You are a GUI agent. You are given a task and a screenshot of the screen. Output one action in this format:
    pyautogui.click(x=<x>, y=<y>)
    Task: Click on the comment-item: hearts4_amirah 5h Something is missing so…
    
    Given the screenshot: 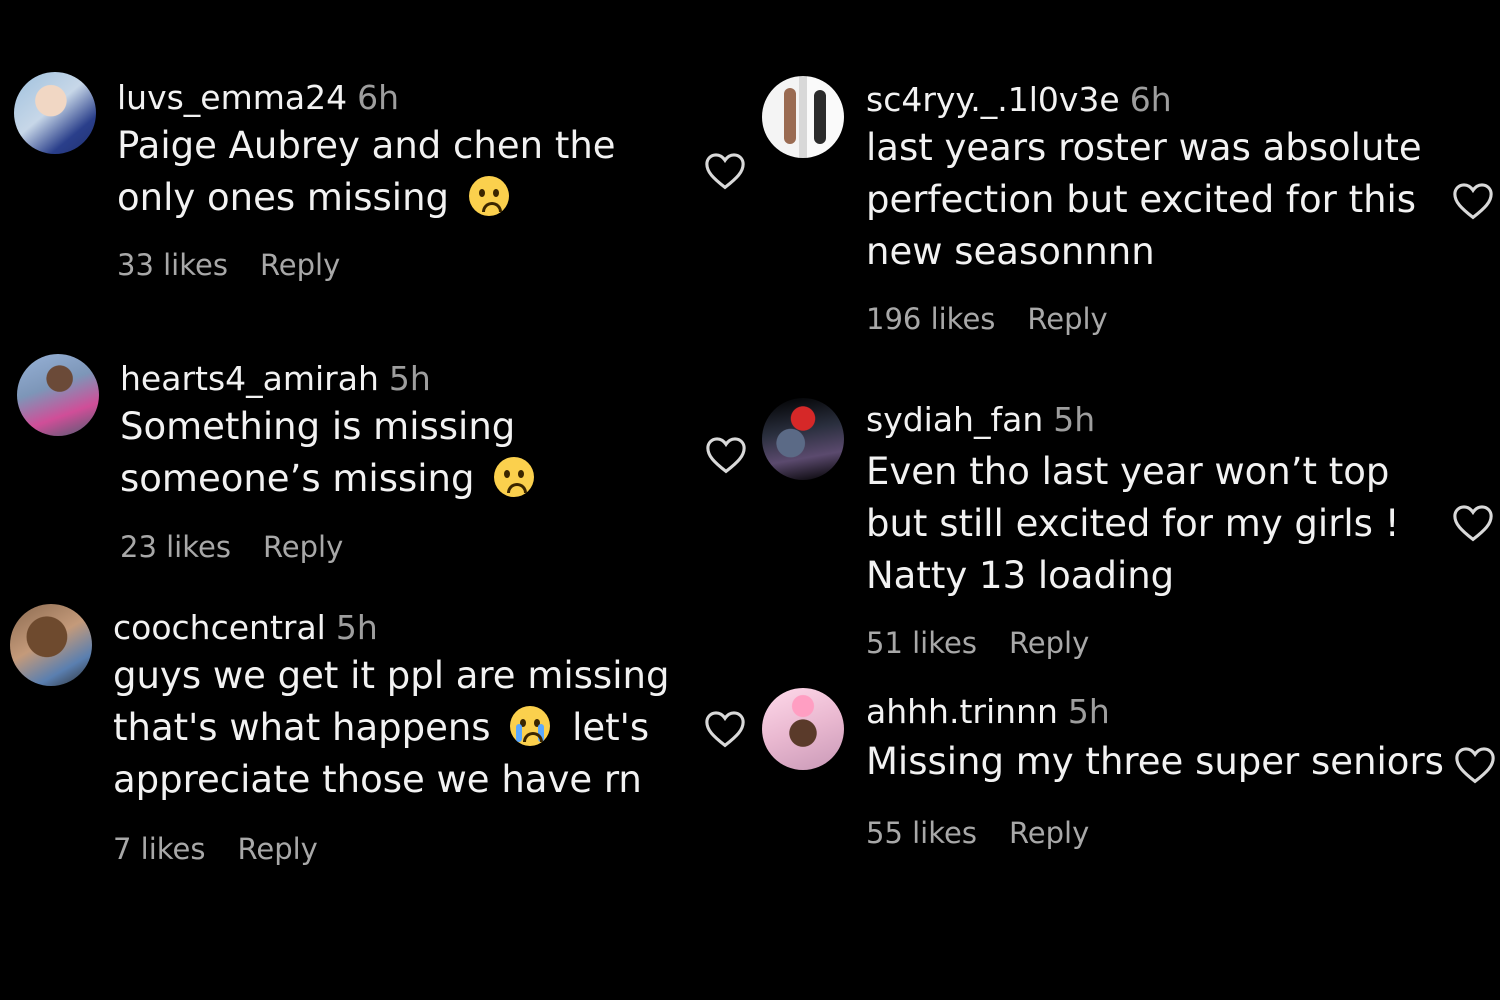 What is the action you would take?
    pyautogui.click(x=387, y=464)
    